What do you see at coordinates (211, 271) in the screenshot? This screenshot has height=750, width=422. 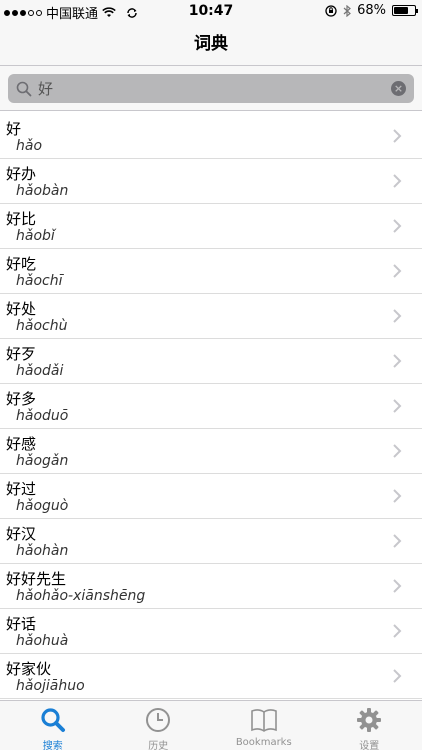 I see `list-item: 好吃 hǎochī` at bounding box center [211, 271].